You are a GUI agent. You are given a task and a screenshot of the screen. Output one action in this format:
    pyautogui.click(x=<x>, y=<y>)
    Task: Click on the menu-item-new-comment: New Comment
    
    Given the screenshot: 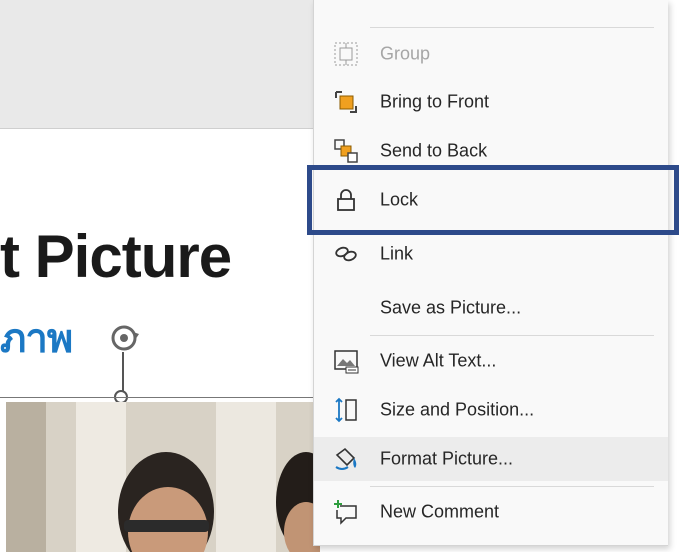 What is the action you would take?
    pyautogui.click(x=491, y=512)
    